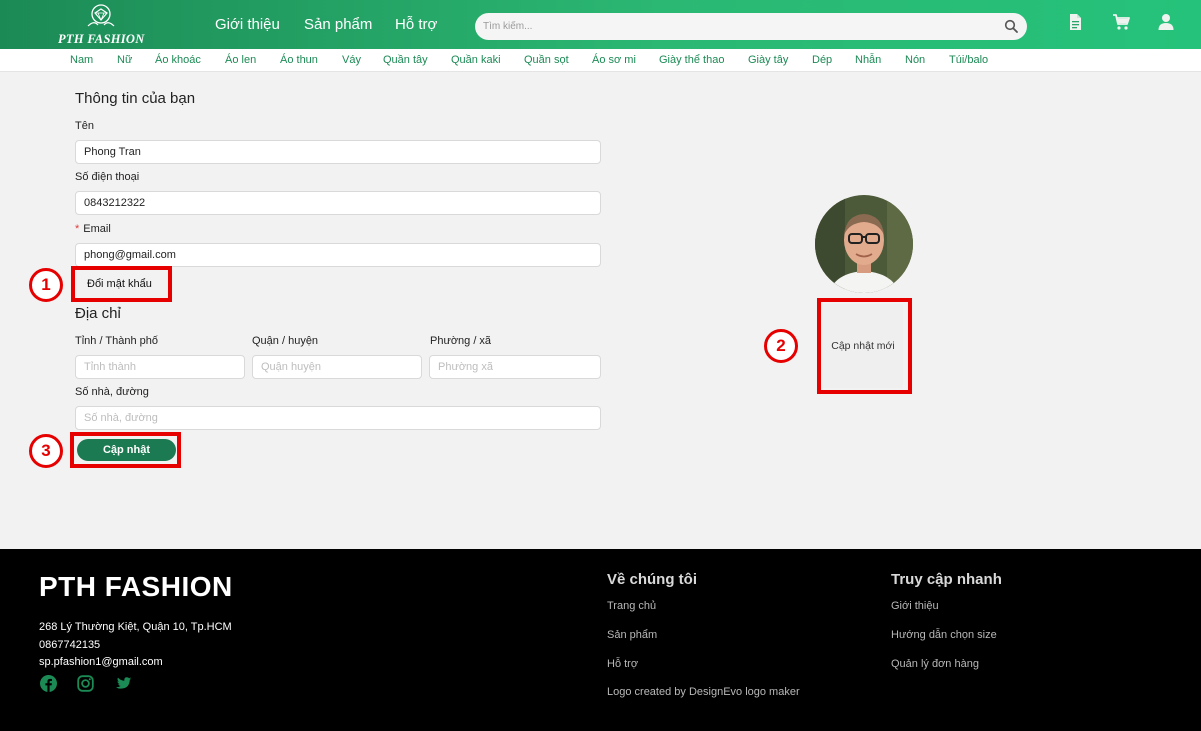  I want to click on footer-link-orders: Quản lý đơn hàng, so click(935, 664).